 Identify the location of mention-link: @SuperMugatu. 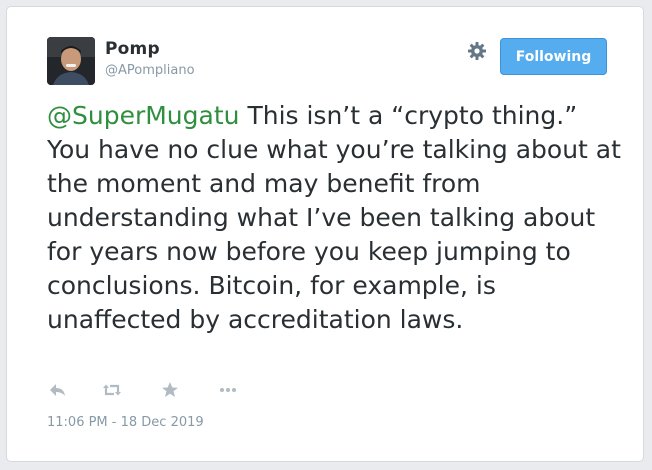
(143, 115).